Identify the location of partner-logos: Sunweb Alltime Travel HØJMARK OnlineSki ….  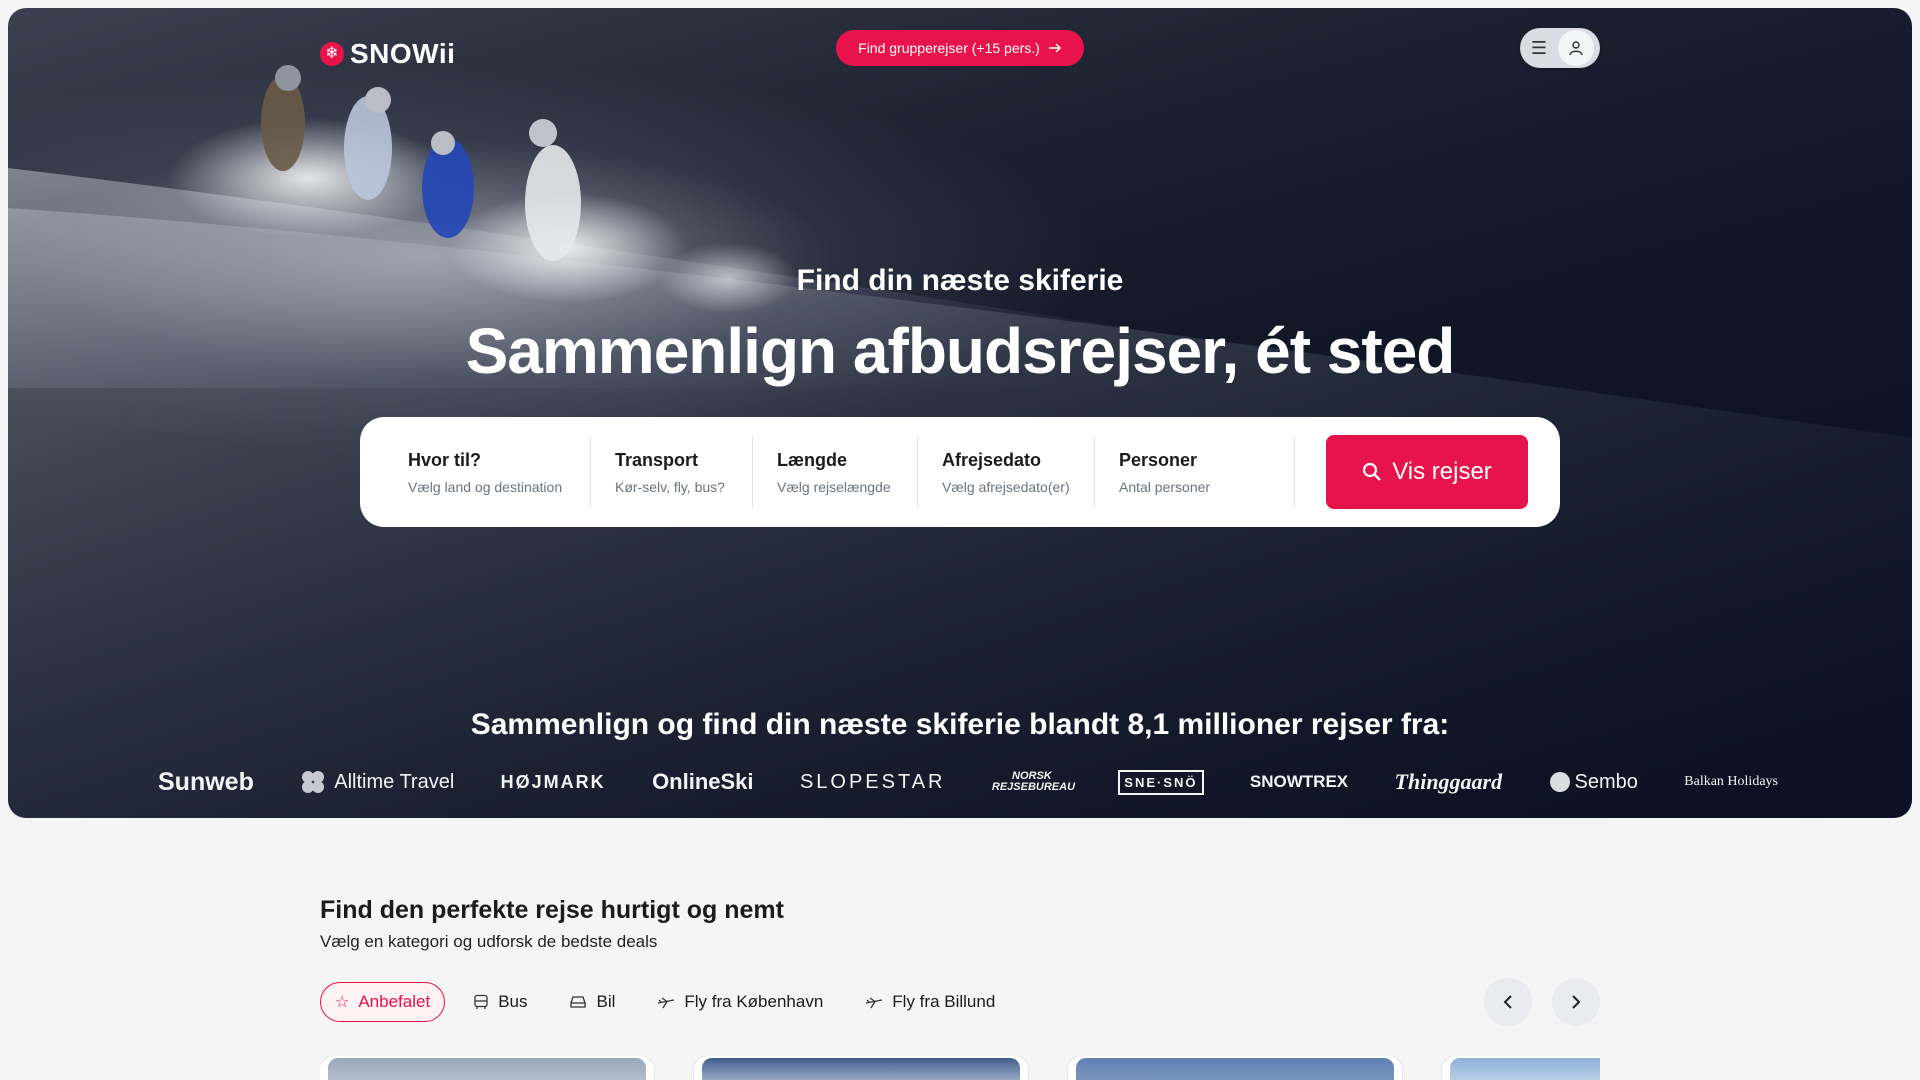
(968, 782).